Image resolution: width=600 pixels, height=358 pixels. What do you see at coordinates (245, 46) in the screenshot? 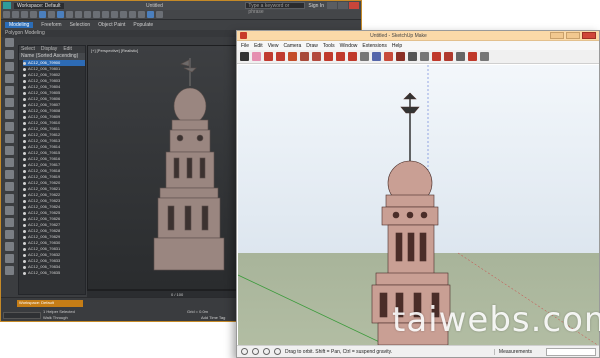
I see `menu-file: File` at bounding box center [245, 46].